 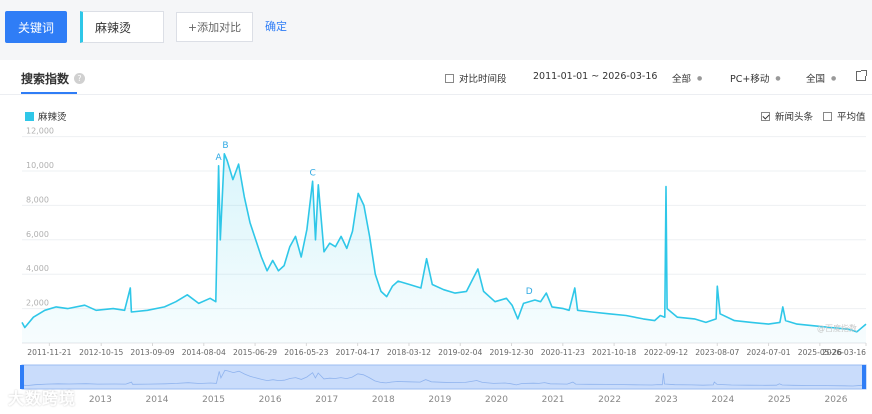 I want to click on card-divider, so click(x=436, y=94).